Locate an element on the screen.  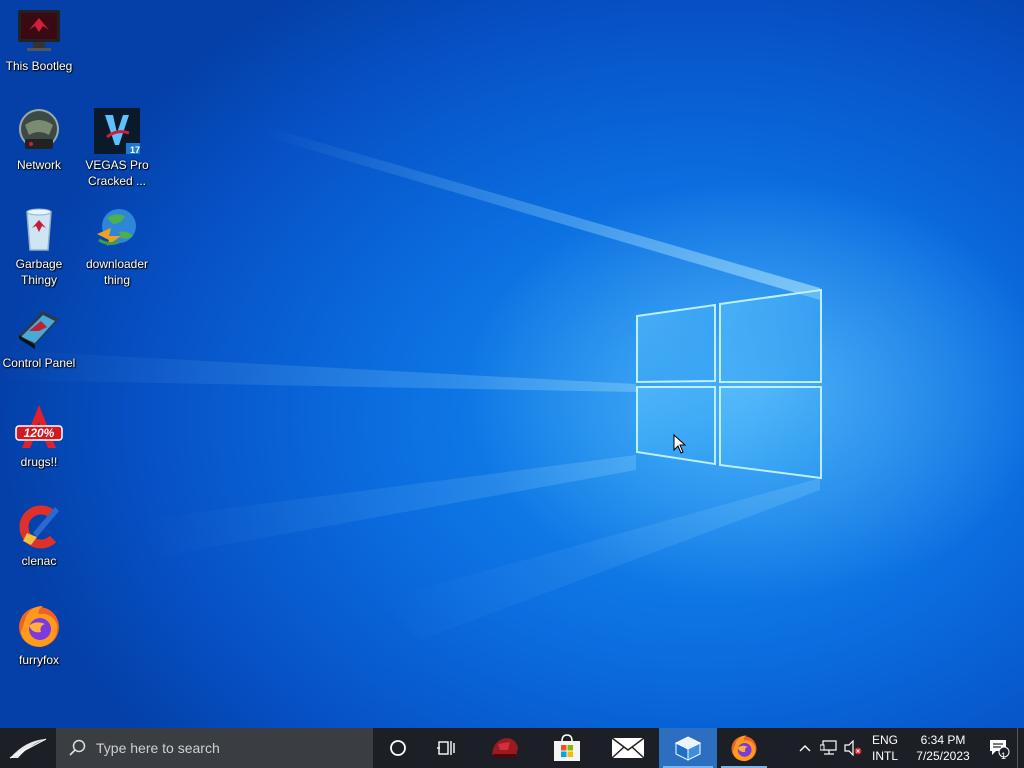
alcohol-120-icon: 120% is located at coordinates (39, 428).